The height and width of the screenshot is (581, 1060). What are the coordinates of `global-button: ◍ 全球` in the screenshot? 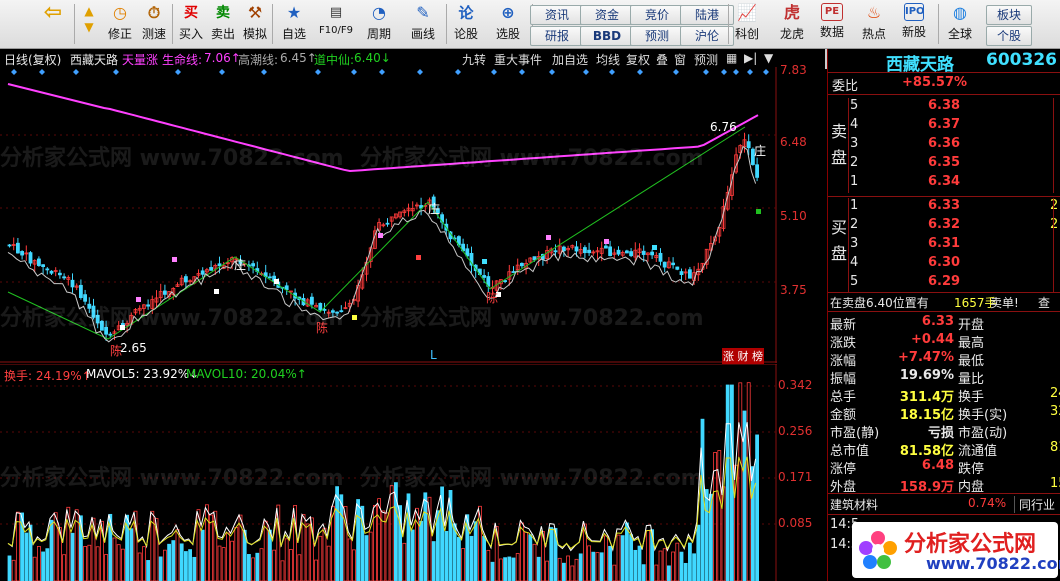 It's located at (960, 24).